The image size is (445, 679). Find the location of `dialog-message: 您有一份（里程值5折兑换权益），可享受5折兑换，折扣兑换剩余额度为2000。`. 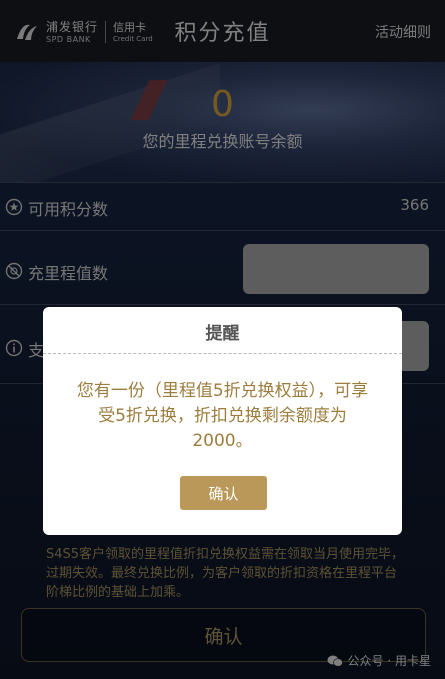

dialog-message: 您有一份（里程值5折兑换权益），可享受5折兑换，折扣兑换剩余额度为2000。 is located at coordinates (222, 416).